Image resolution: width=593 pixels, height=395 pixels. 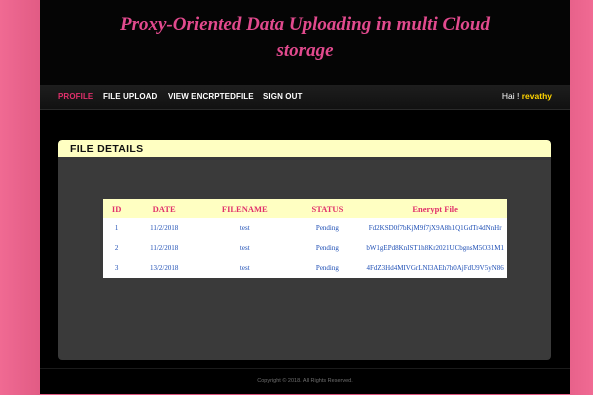 What do you see at coordinates (304, 148) in the screenshot?
I see `panel-title: FILE DETAILS` at bounding box center [304, 148].